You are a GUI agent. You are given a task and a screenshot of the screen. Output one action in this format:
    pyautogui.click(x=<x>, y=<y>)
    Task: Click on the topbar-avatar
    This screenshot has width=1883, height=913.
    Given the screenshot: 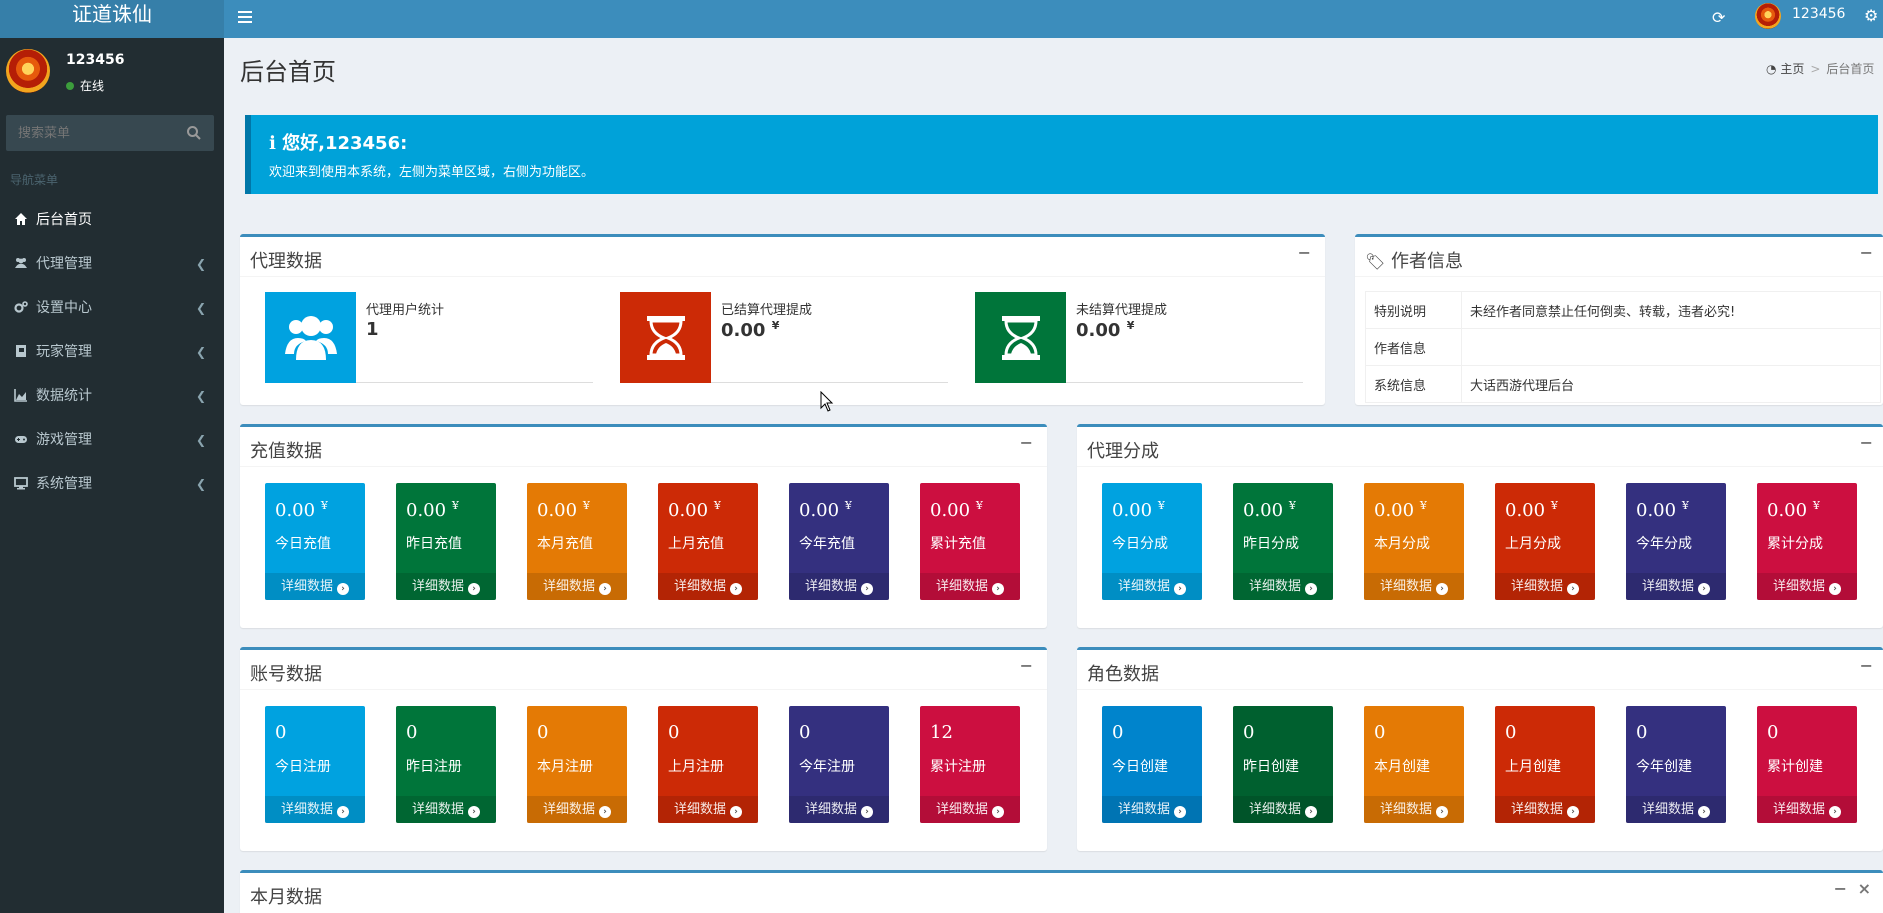 What is the action you would take?
    pyautogui.click(x=1768, y=16)
    